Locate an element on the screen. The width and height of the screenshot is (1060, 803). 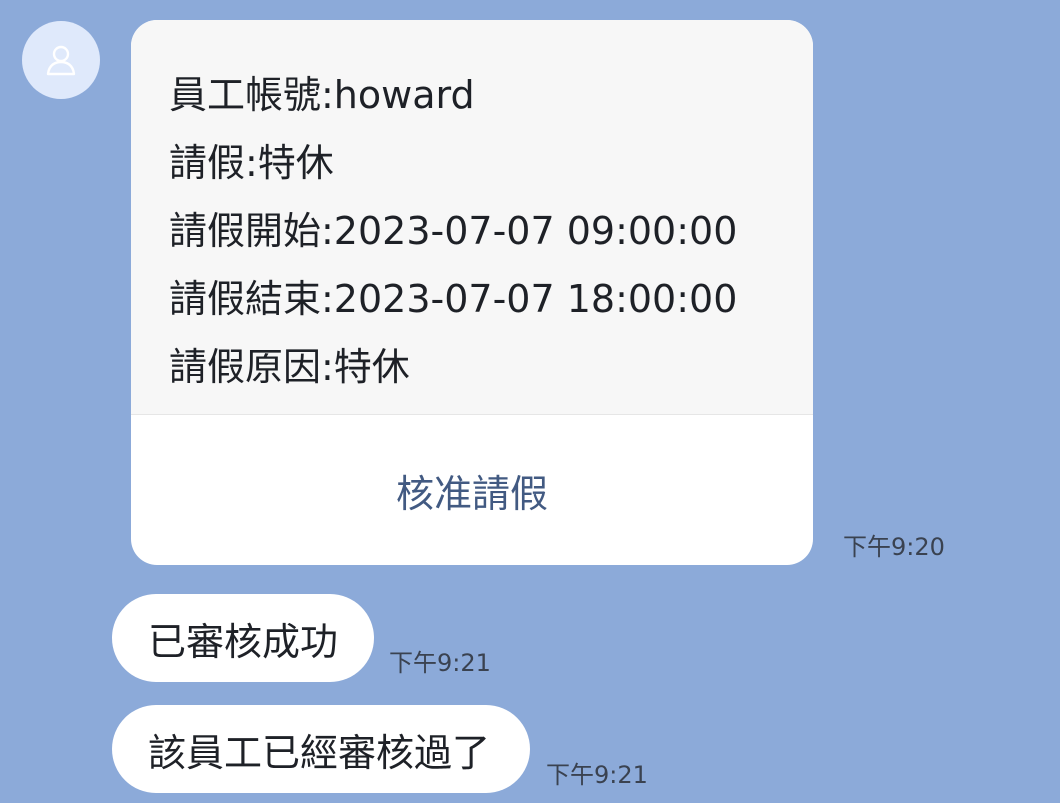
message-bubble: 該員工已經審核過了 is located at coordinates (321, 749).